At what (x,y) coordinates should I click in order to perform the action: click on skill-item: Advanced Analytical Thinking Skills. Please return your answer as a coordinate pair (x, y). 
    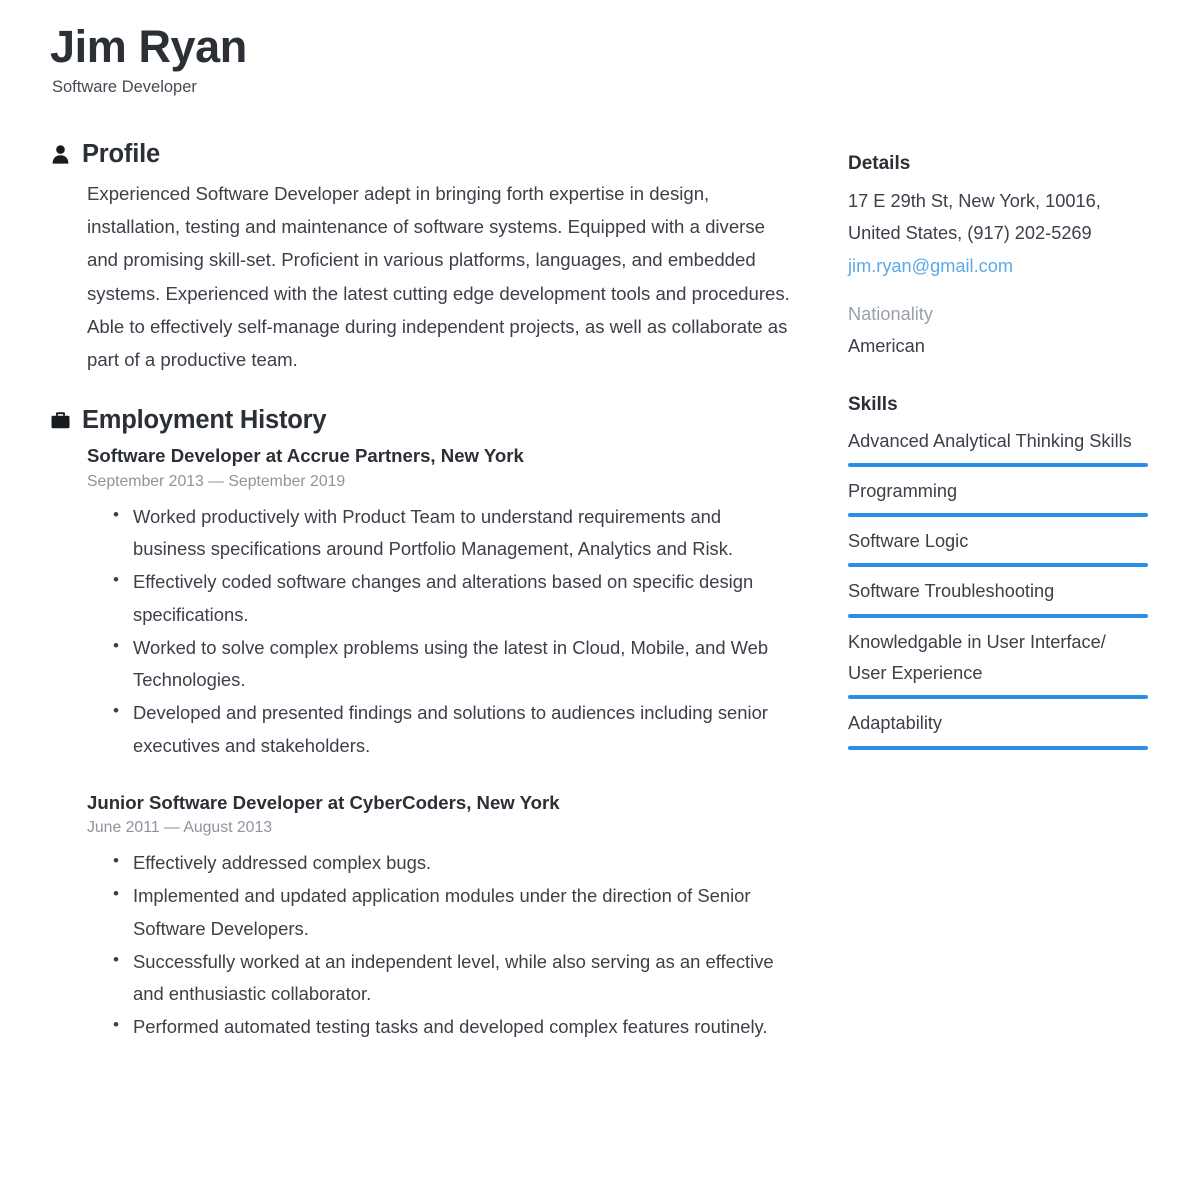
    Looking at the image, I should click on (998, 446).